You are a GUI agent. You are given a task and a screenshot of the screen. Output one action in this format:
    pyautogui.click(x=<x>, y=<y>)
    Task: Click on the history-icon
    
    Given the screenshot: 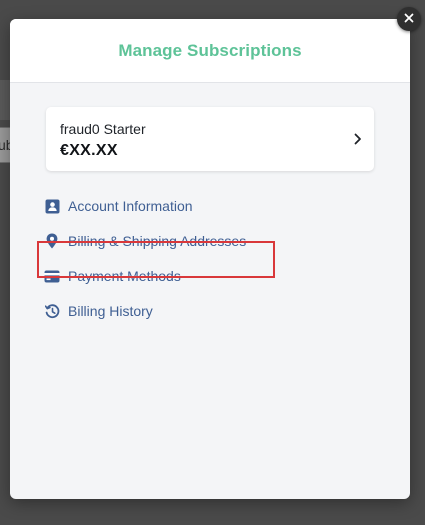 What is the action you would take?
    pyautogui.click(x=52, y=311)
    